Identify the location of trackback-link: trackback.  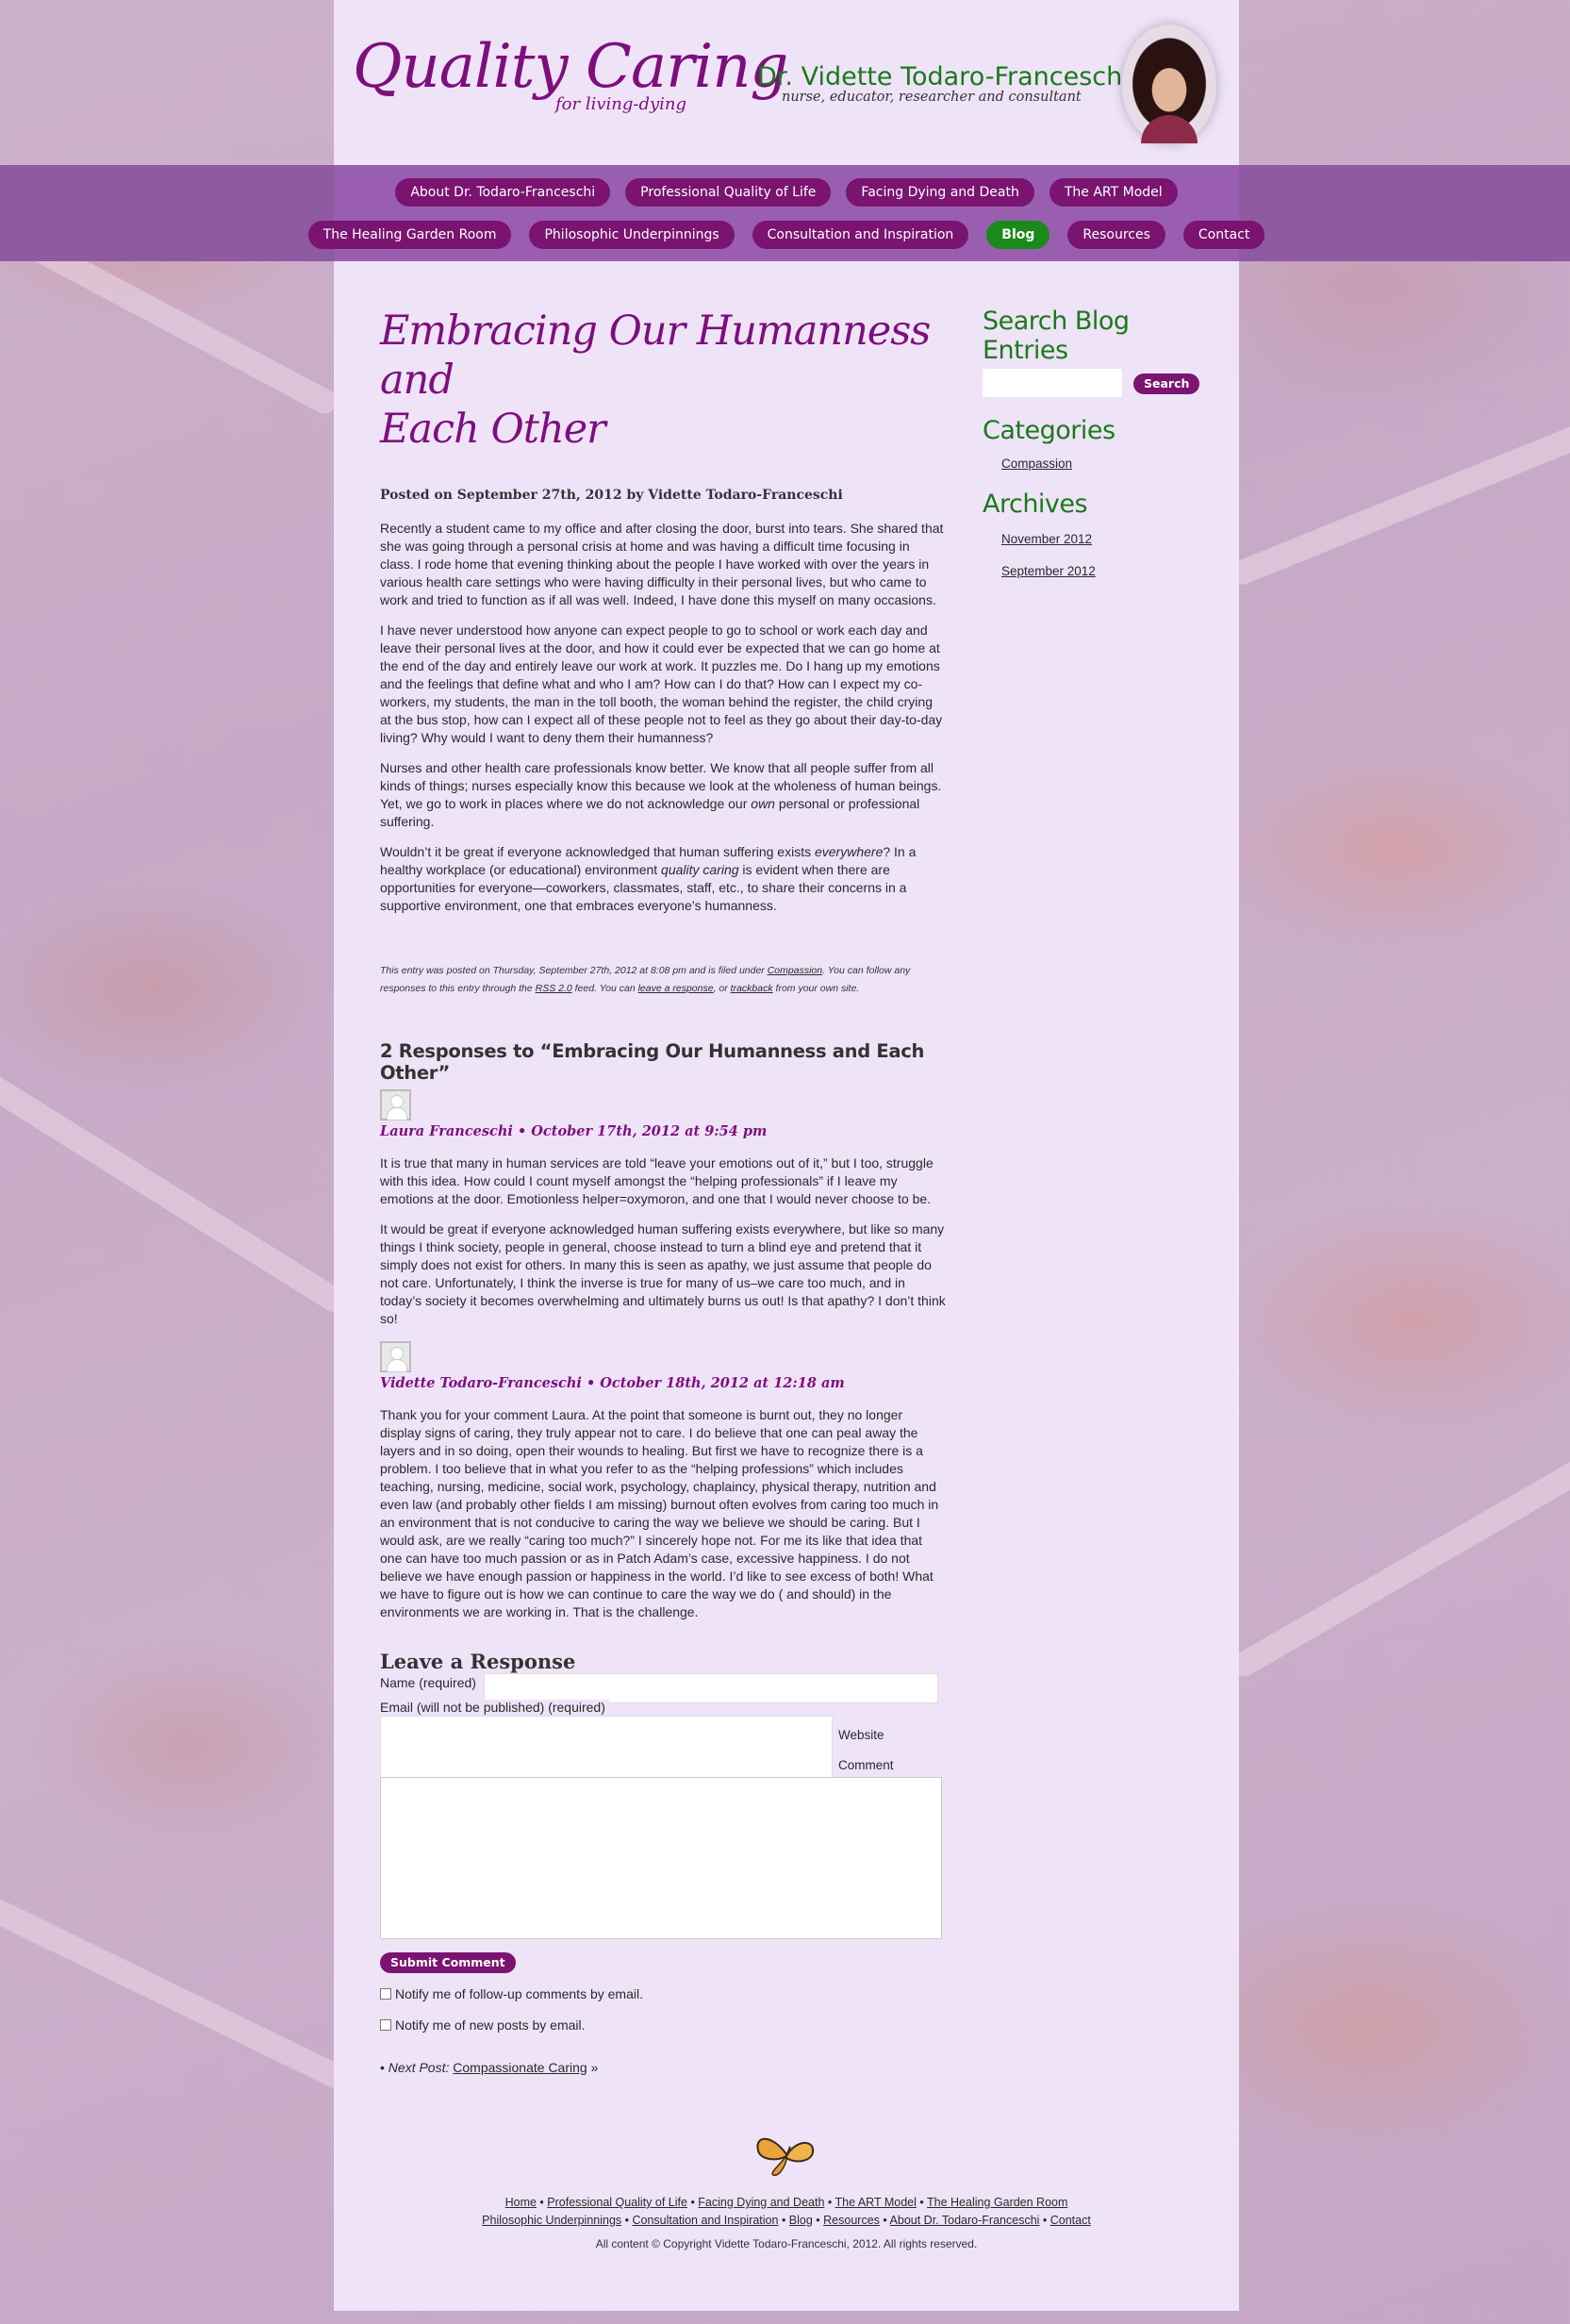
(752, 989).